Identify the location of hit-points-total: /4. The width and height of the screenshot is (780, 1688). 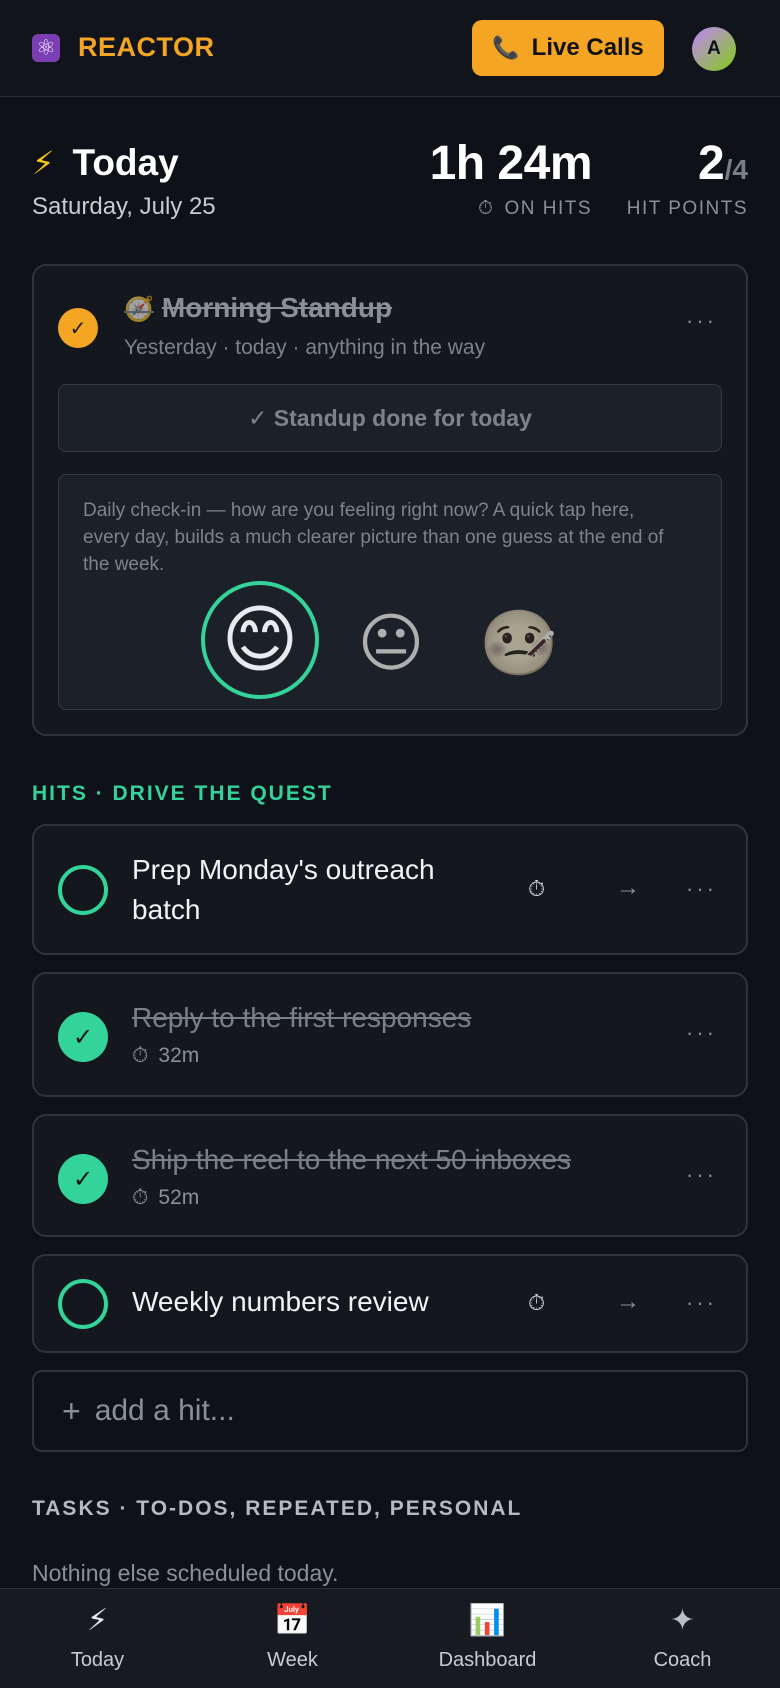
(736, 169).